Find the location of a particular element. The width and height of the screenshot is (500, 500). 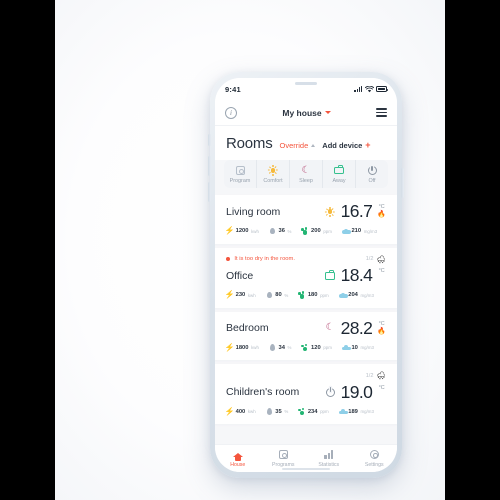

metric-co2: 120 ppm is located at coordinates (316, 347).